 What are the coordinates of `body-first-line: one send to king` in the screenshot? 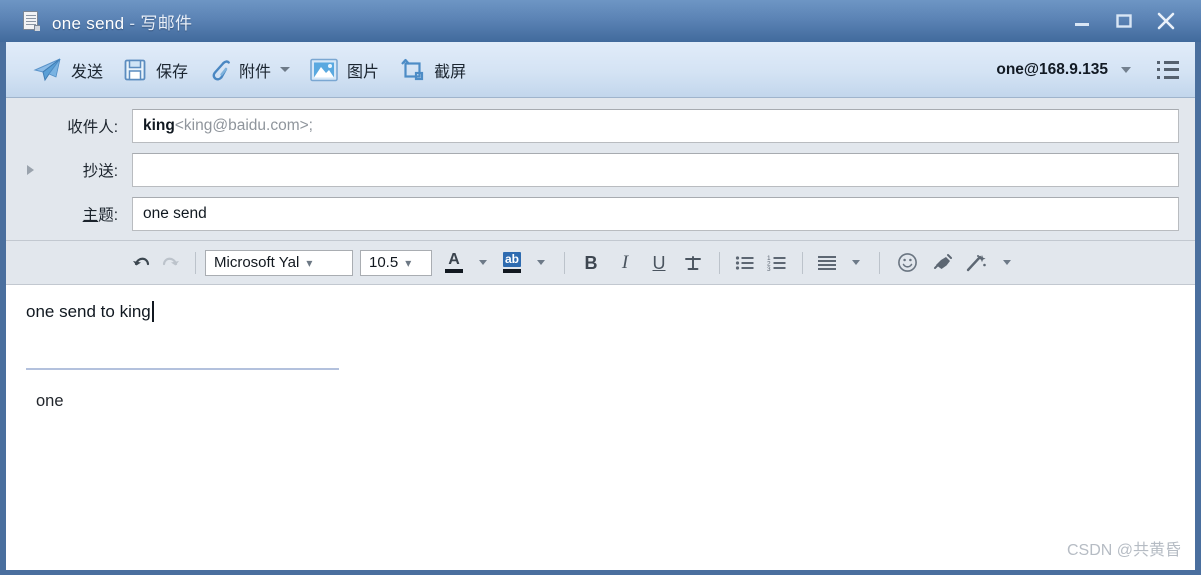 It's located at (602, 311).